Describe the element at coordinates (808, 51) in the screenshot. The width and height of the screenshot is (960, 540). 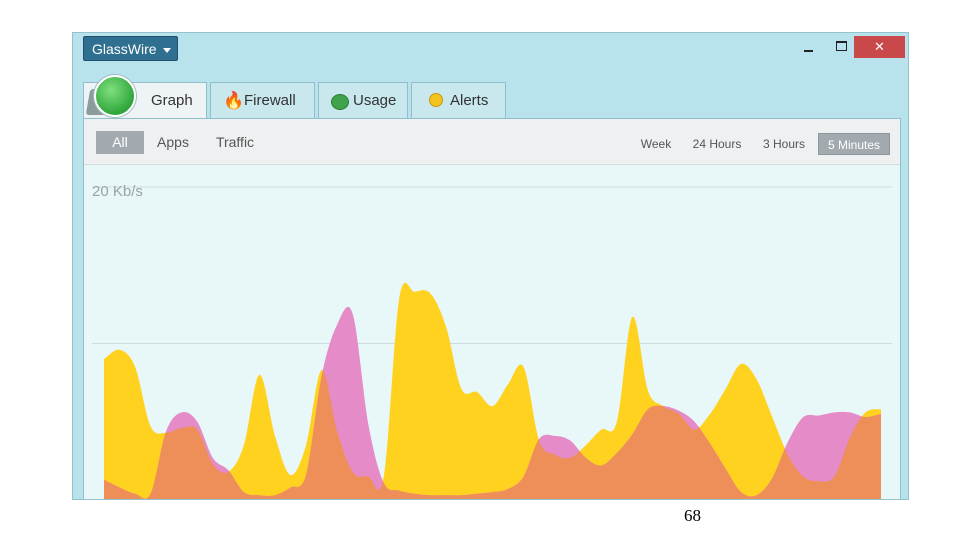
I see `minimize-icon` at that location.